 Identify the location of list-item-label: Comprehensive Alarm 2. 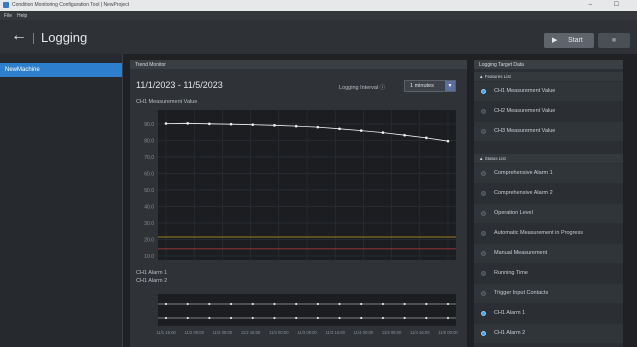
(523, 193).